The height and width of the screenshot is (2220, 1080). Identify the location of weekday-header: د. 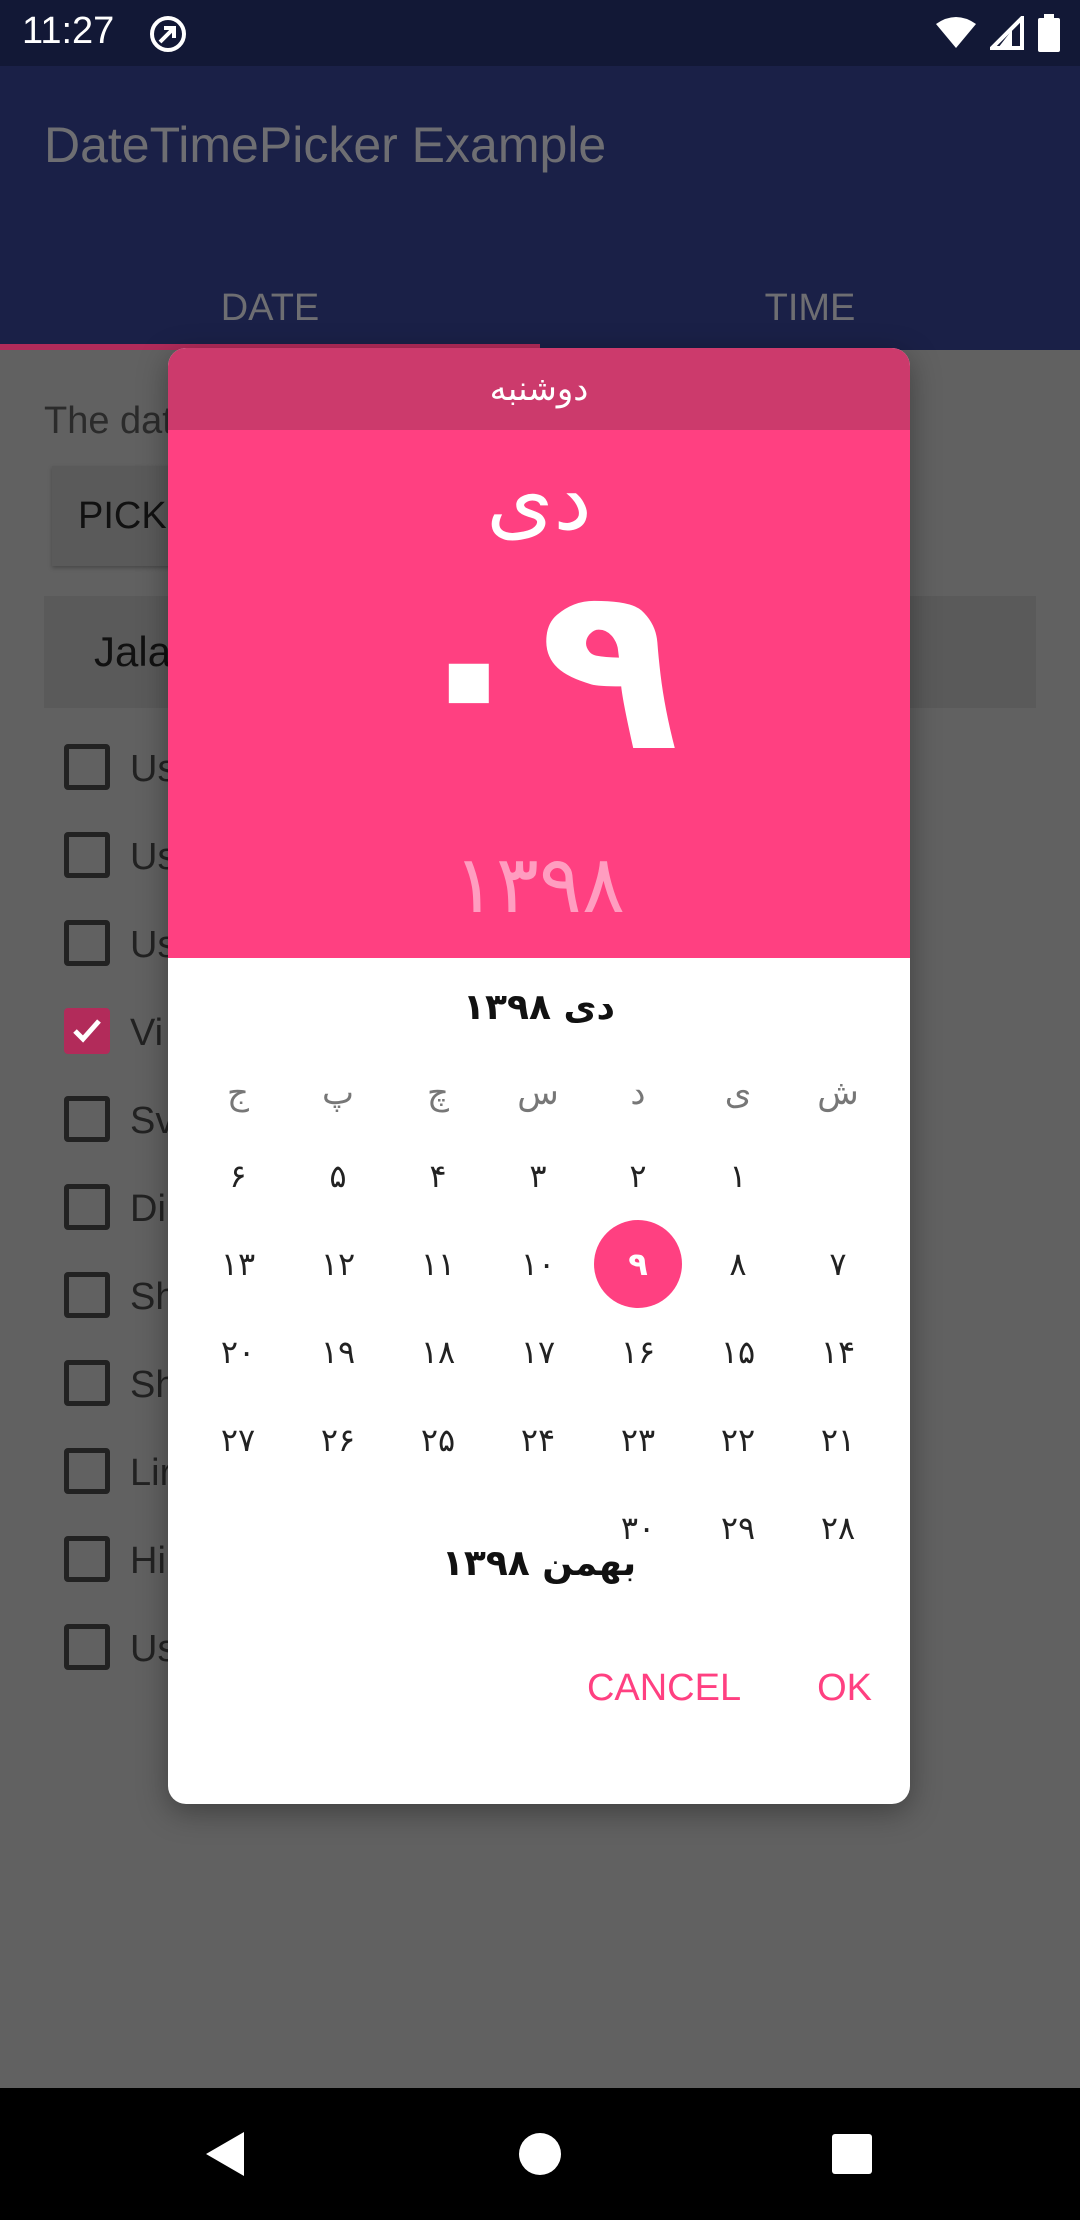
(638, 1093).